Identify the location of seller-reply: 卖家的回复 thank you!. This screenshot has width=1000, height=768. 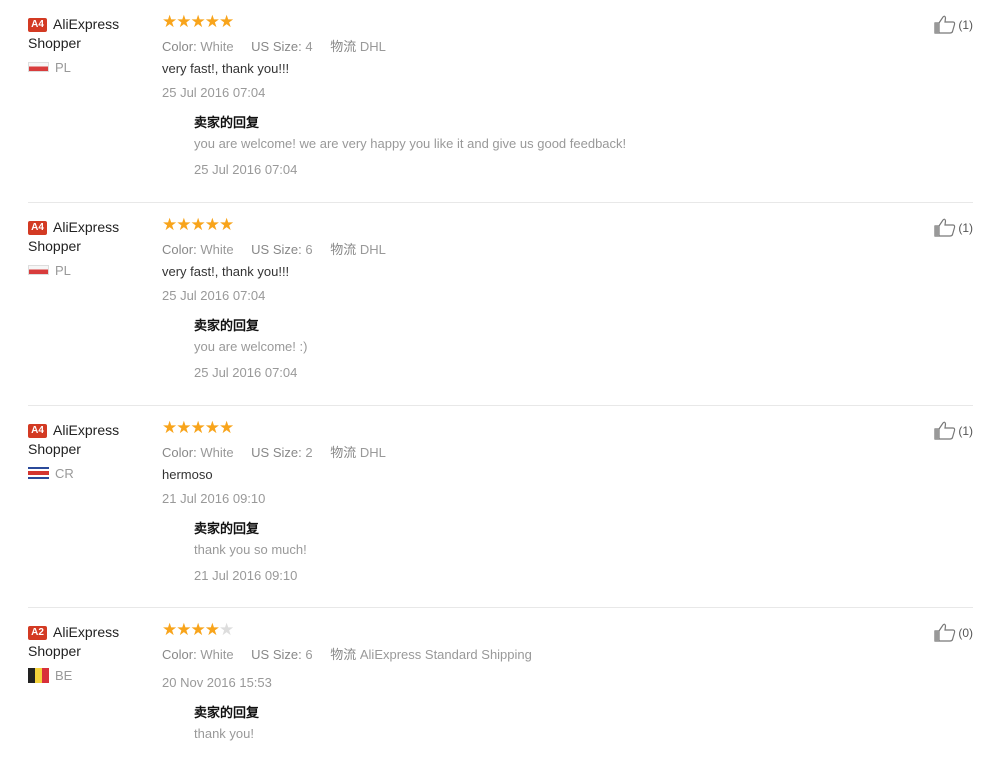
(528, 723).